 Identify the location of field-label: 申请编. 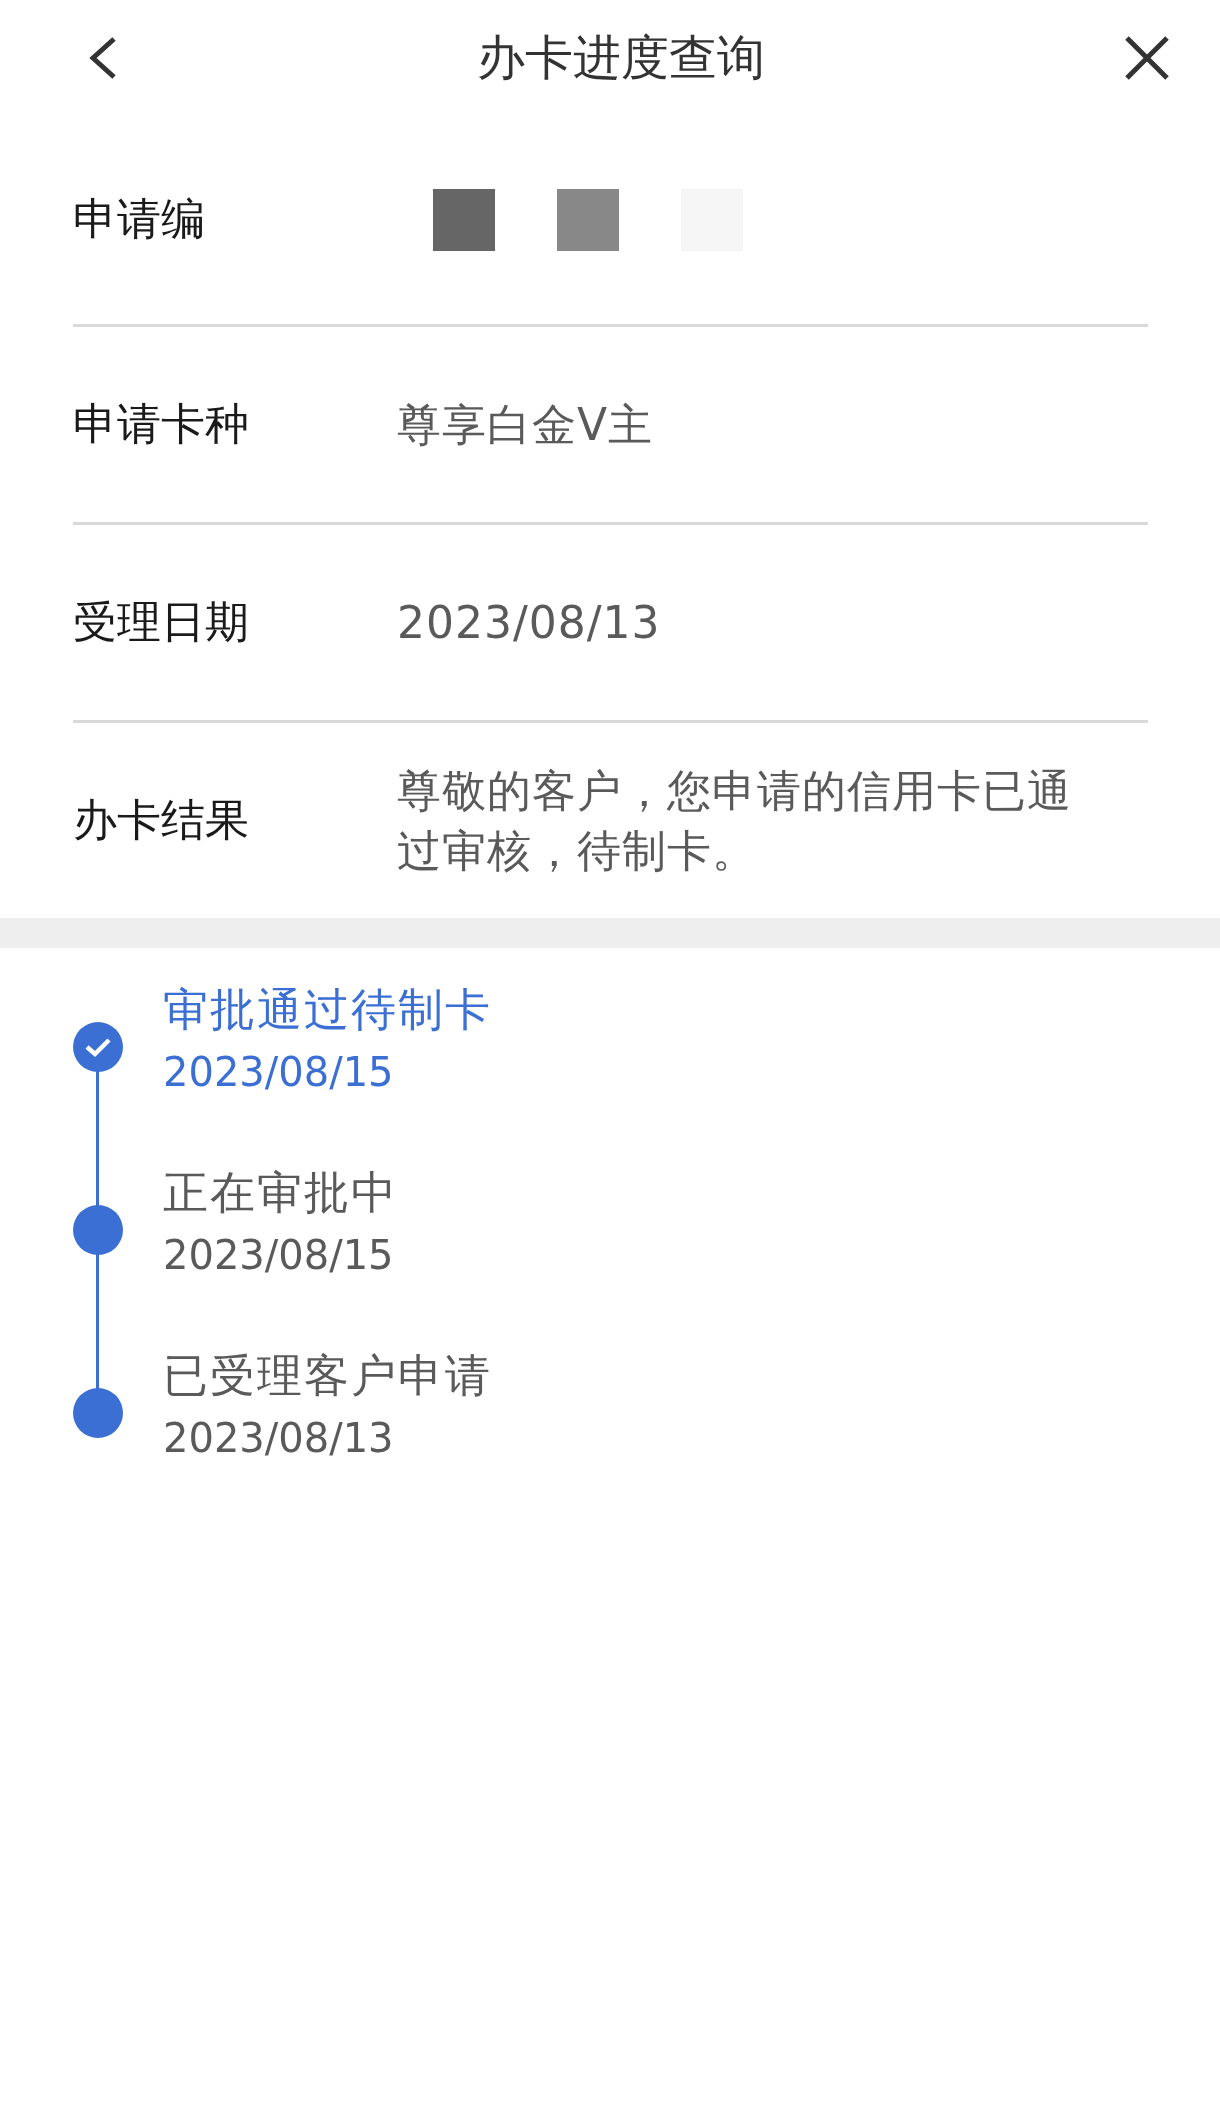
(139, 219).